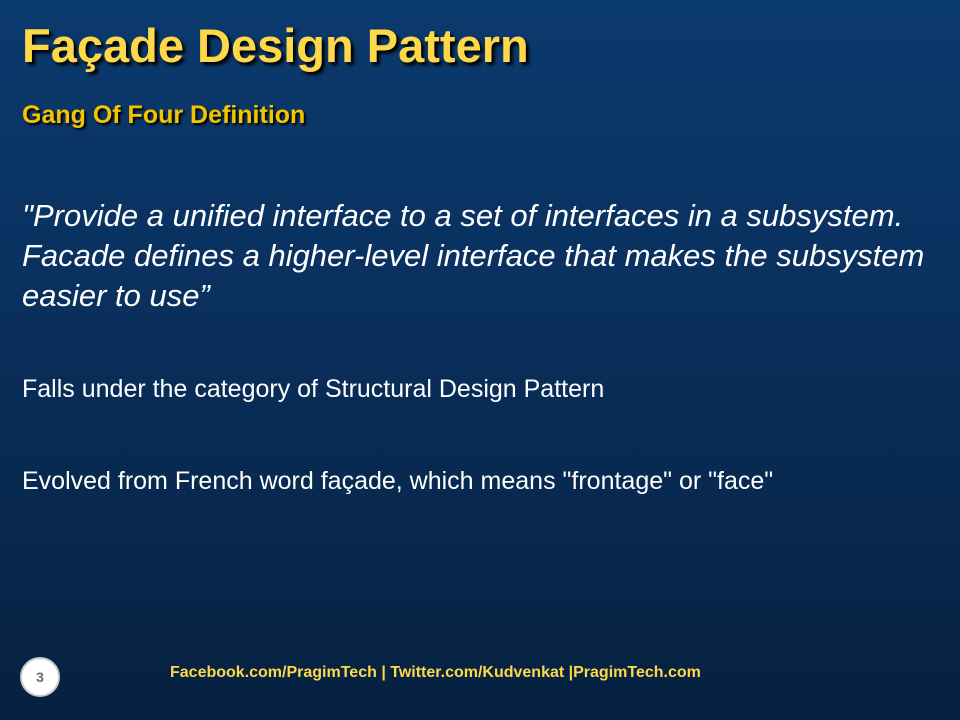 The height and width of the screenshot is (720, 960). Describe the element at coordinates (275, 45) in the screenshot. I see `slide-title: Façade Design Pattern` at that location.